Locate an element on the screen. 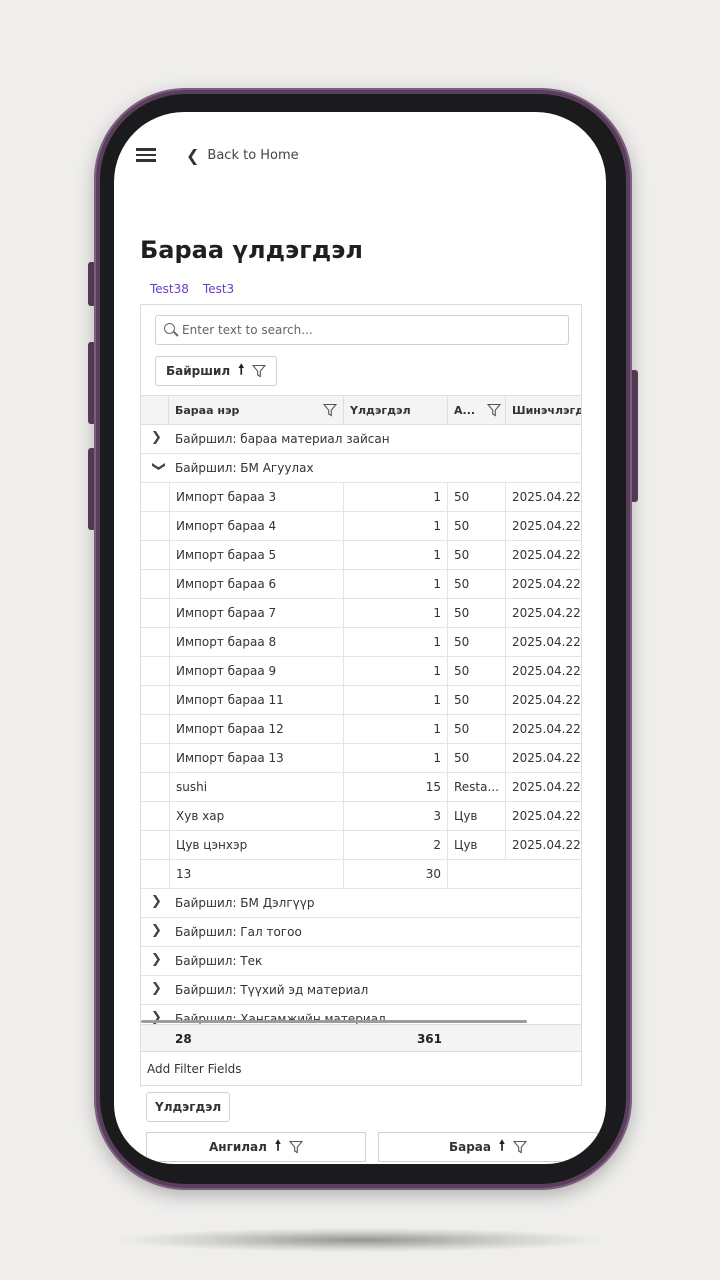 This screenshot has height=1280, width=720. add-filter-fields-area: Add Filter Fields is located at coordinates (361, 1069).